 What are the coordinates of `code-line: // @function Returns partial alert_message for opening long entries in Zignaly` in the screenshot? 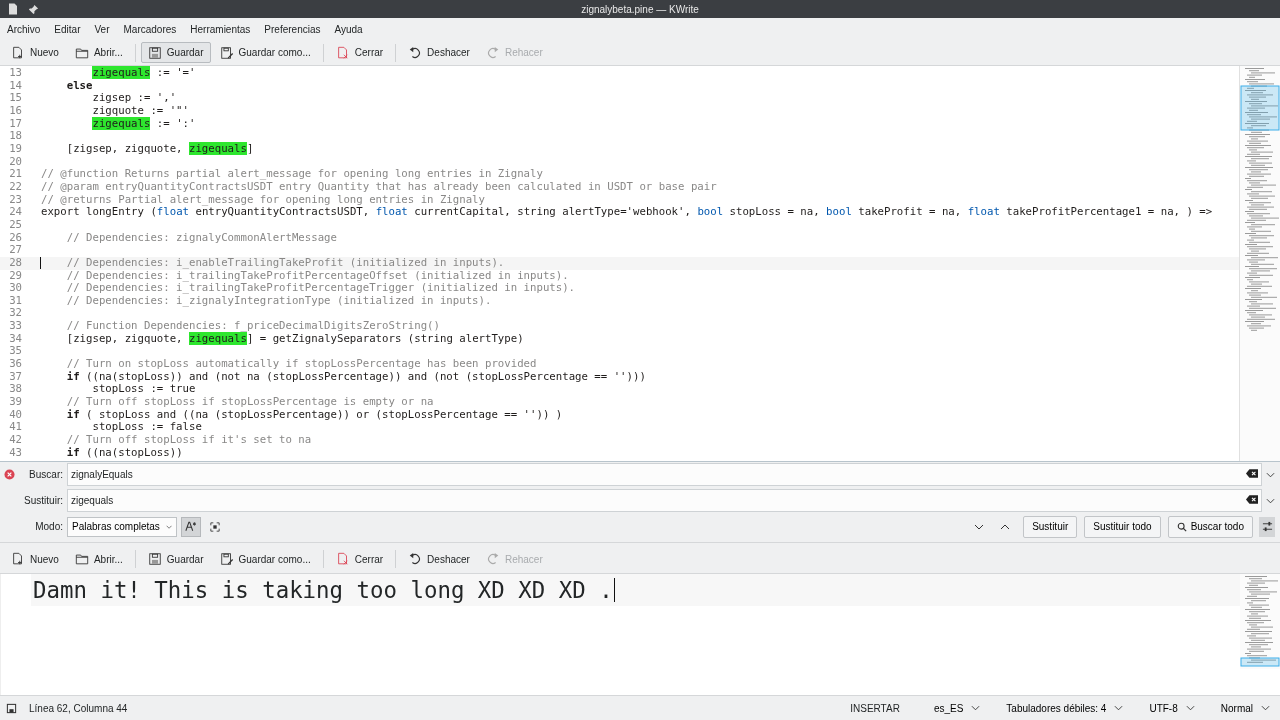 It's located at (292, 174).